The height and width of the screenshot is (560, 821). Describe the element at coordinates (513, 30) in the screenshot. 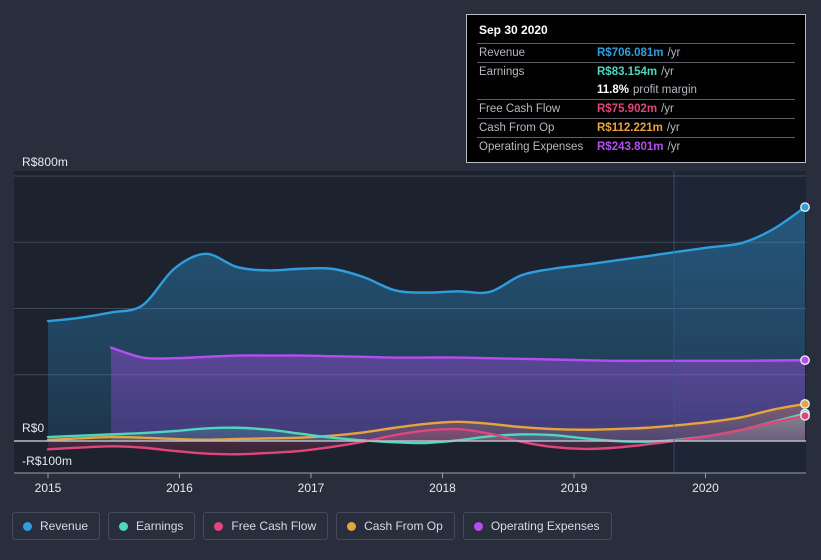

I see `tooltip-date-title: Sep 30 2020` at that location.